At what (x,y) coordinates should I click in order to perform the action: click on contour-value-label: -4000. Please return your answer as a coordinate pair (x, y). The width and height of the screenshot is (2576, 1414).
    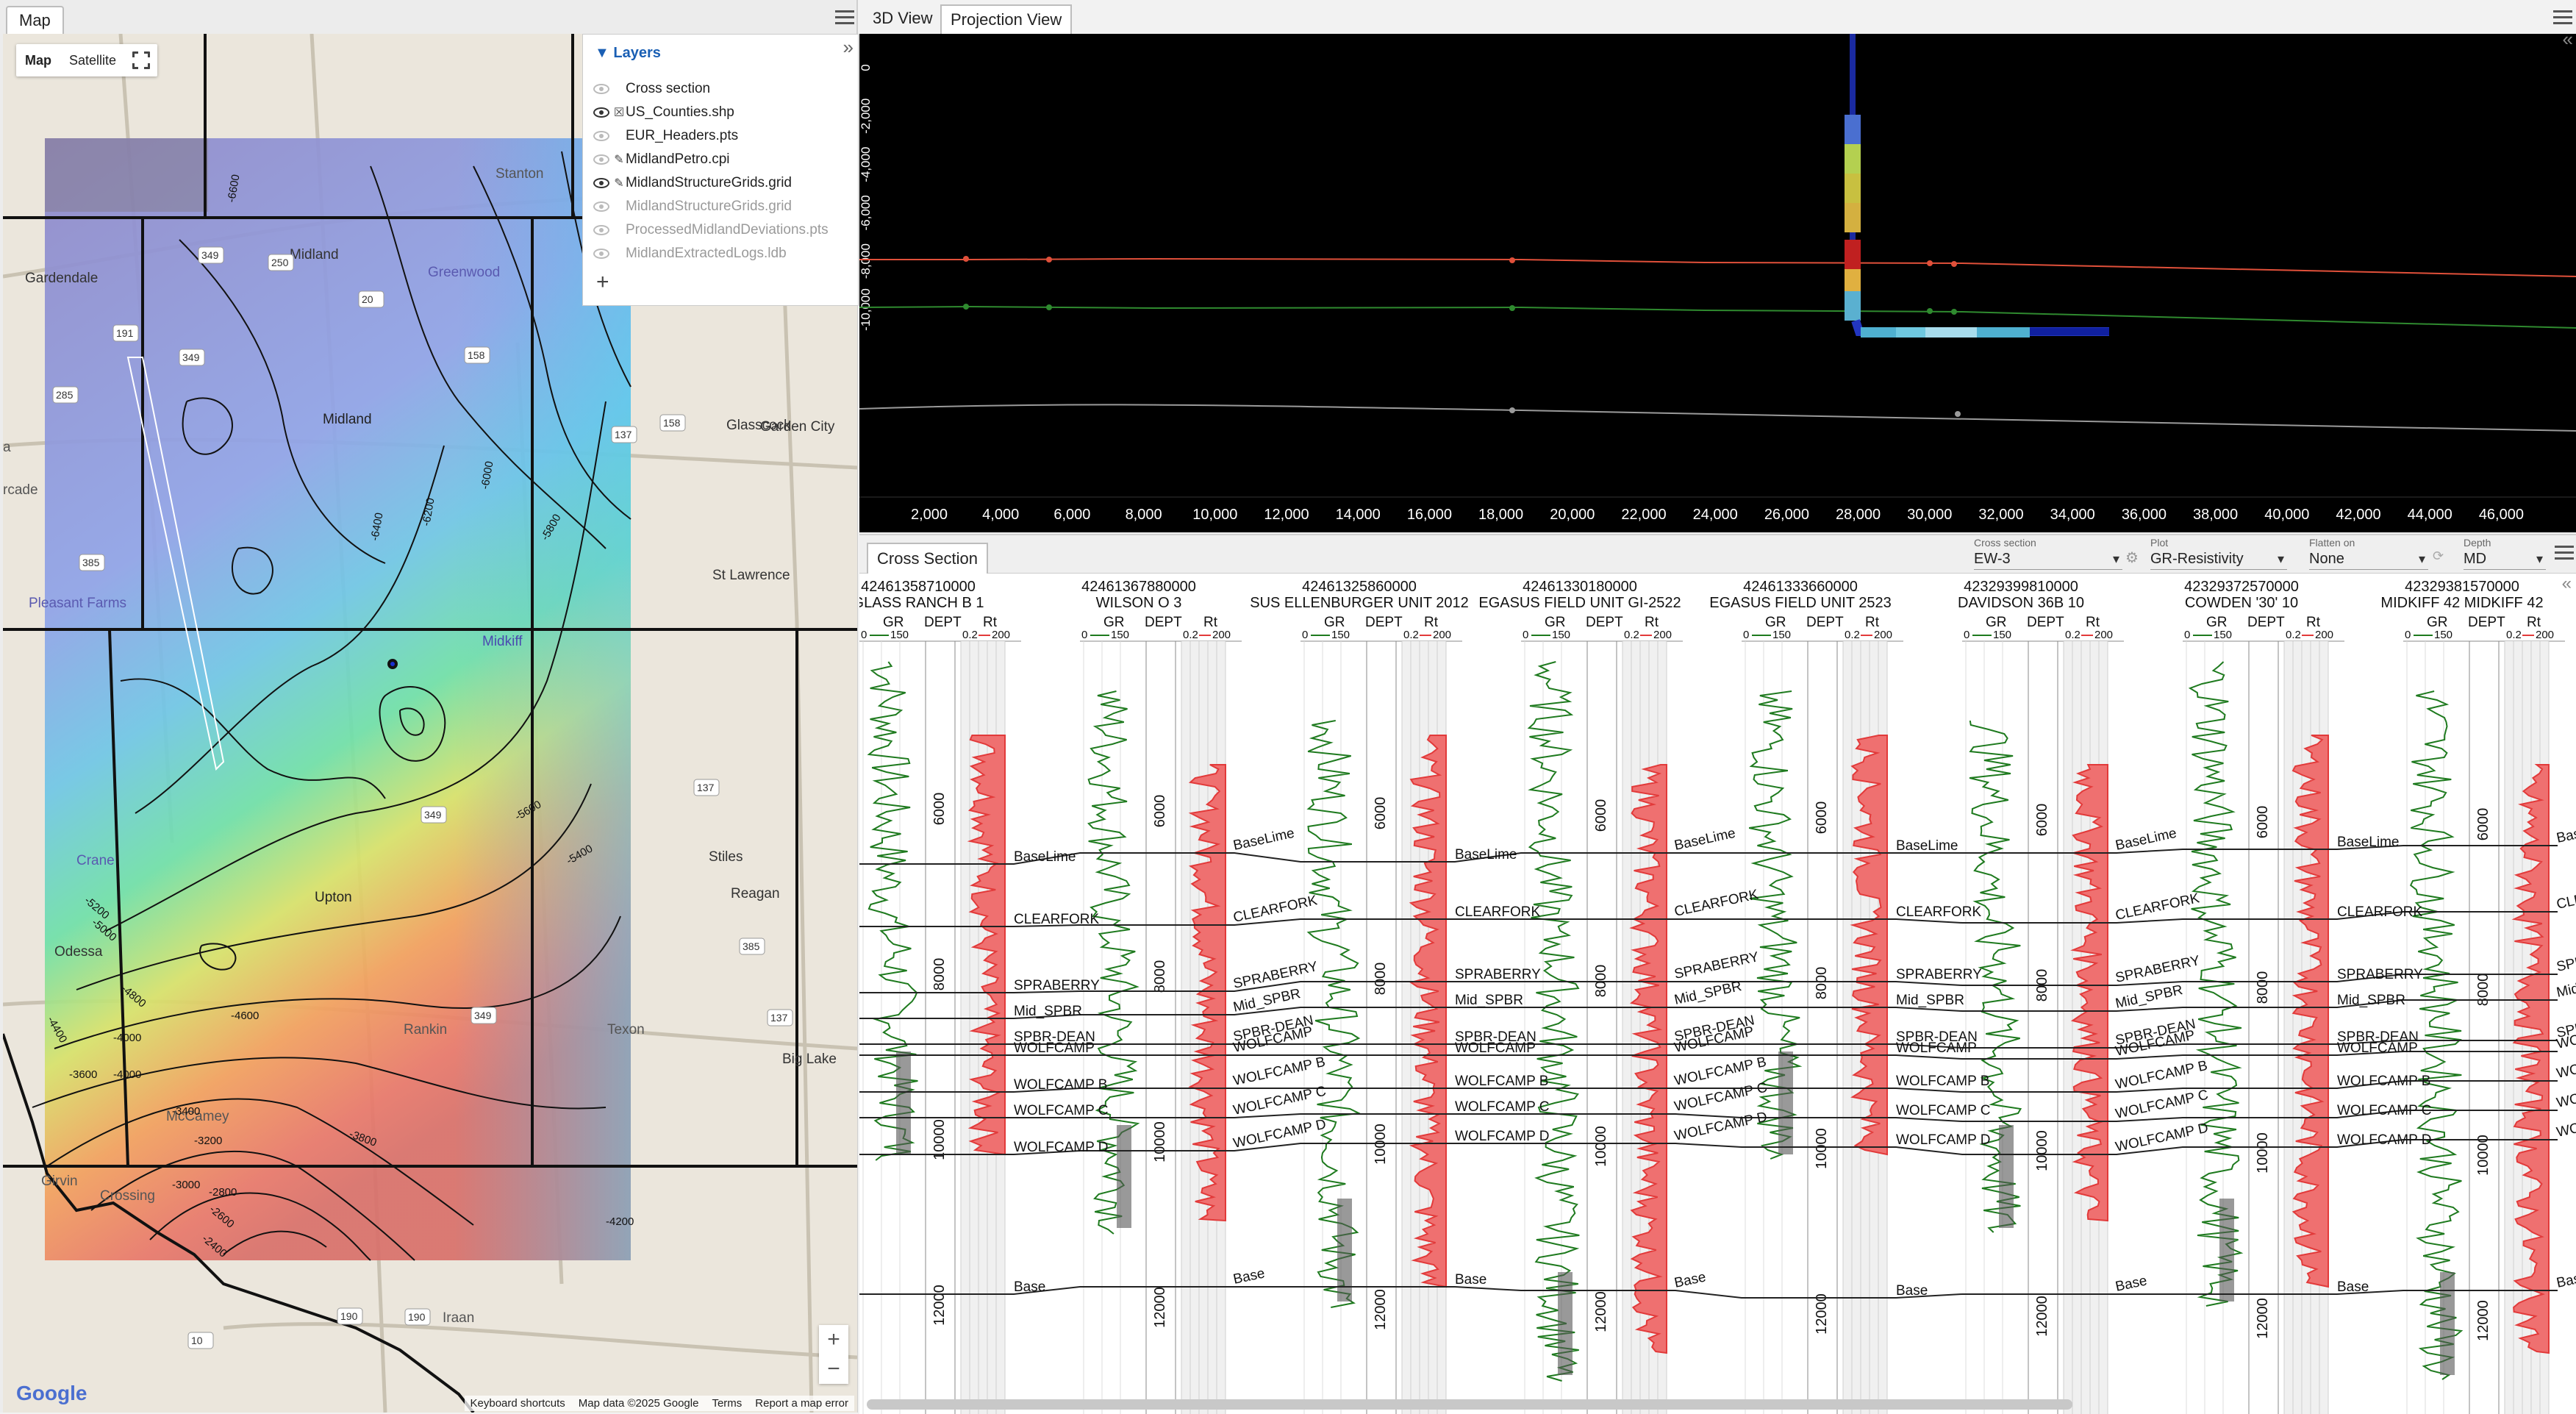
    Looking at the image, I should click on (127, 1074).